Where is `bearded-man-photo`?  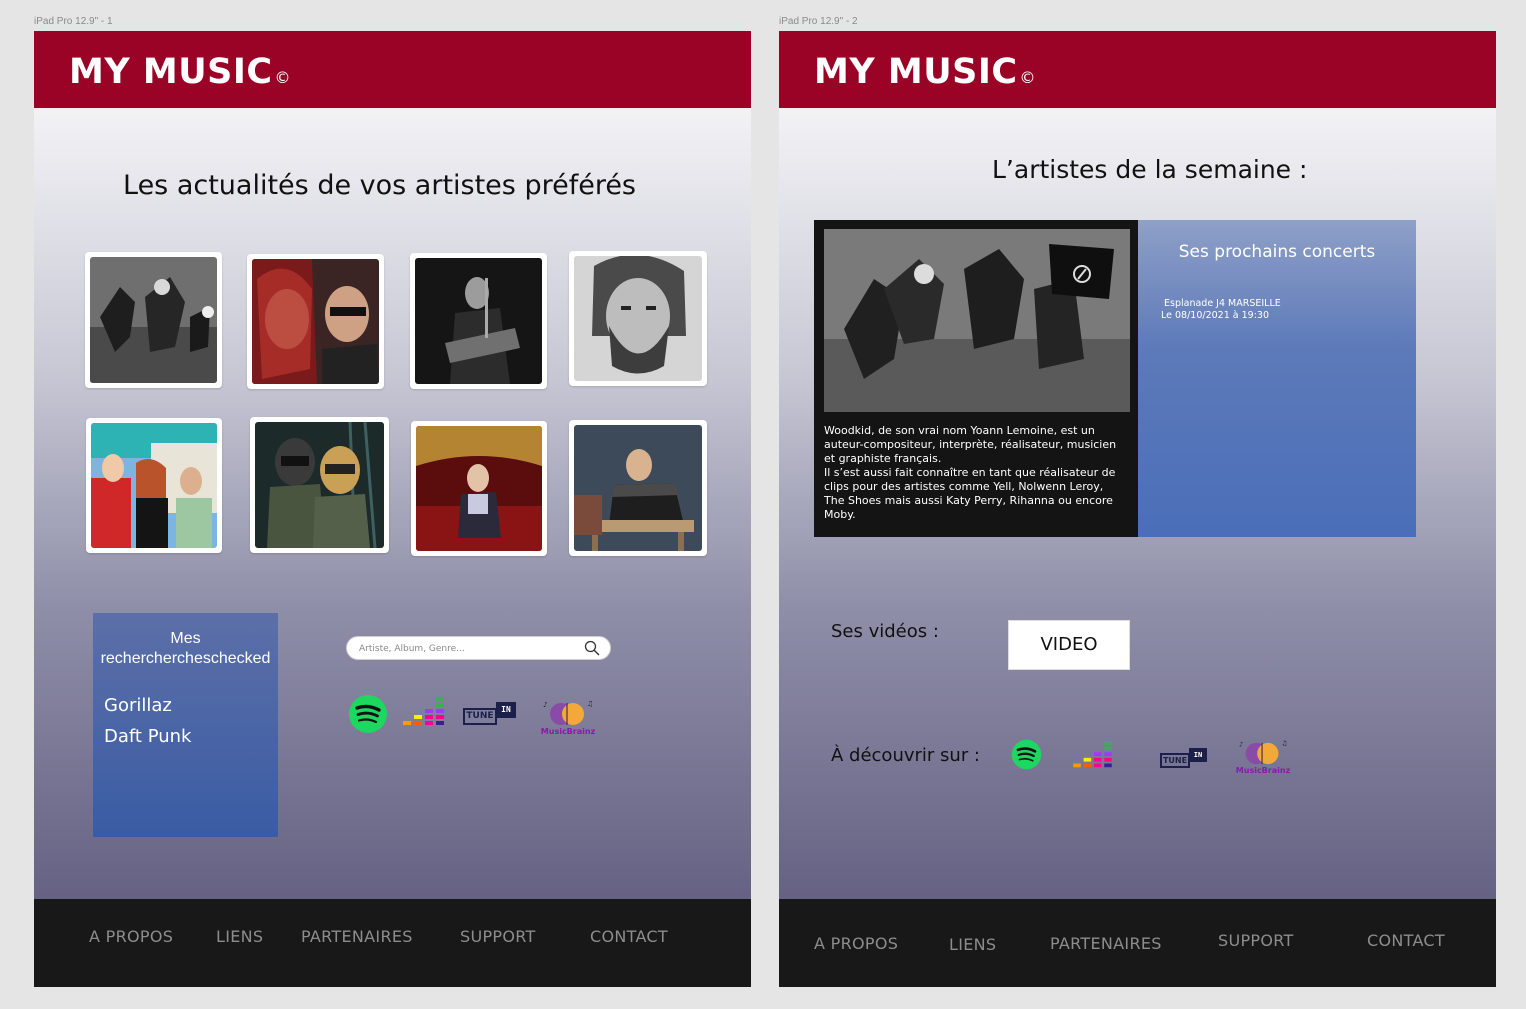
bearded-man-photo is located at coordinates (638, 318).